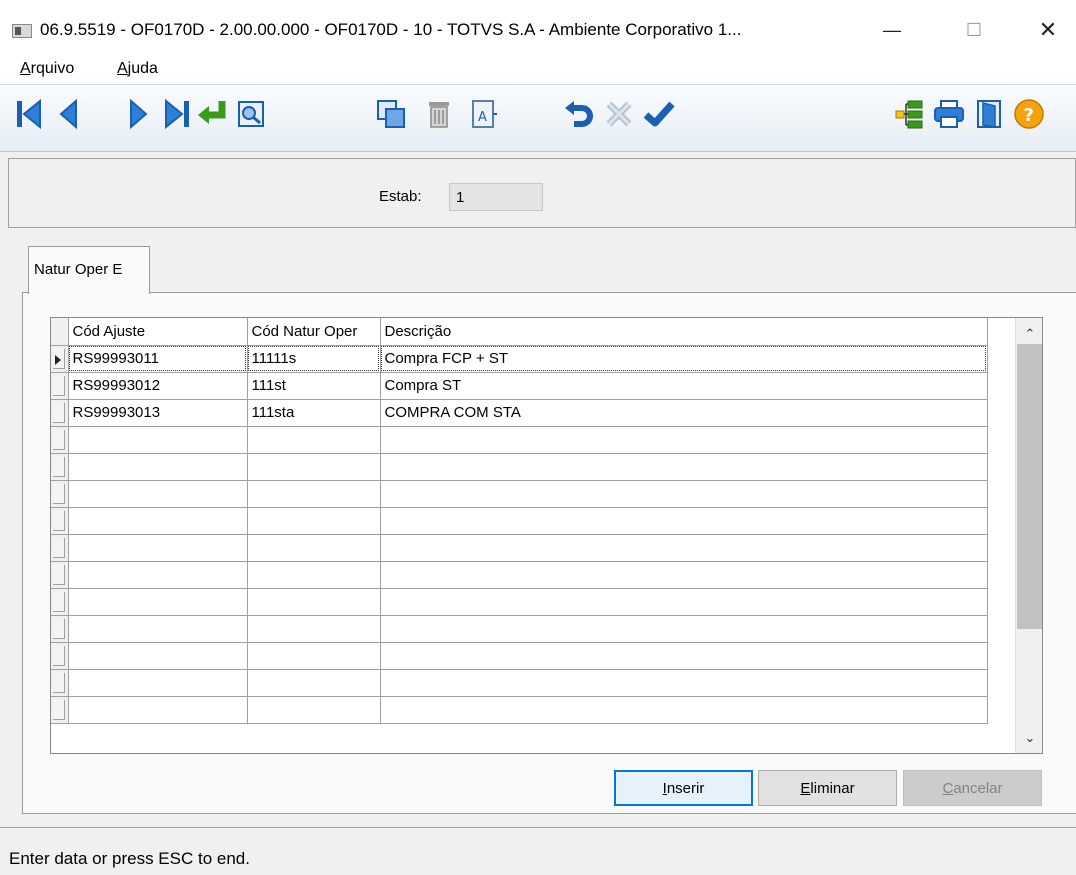 This screenshot has width=1076, height=875. Describe the element at coordinates (684, 413) in the screenshot. I see `cell-descricao: COMPRA COM STA` at that location.